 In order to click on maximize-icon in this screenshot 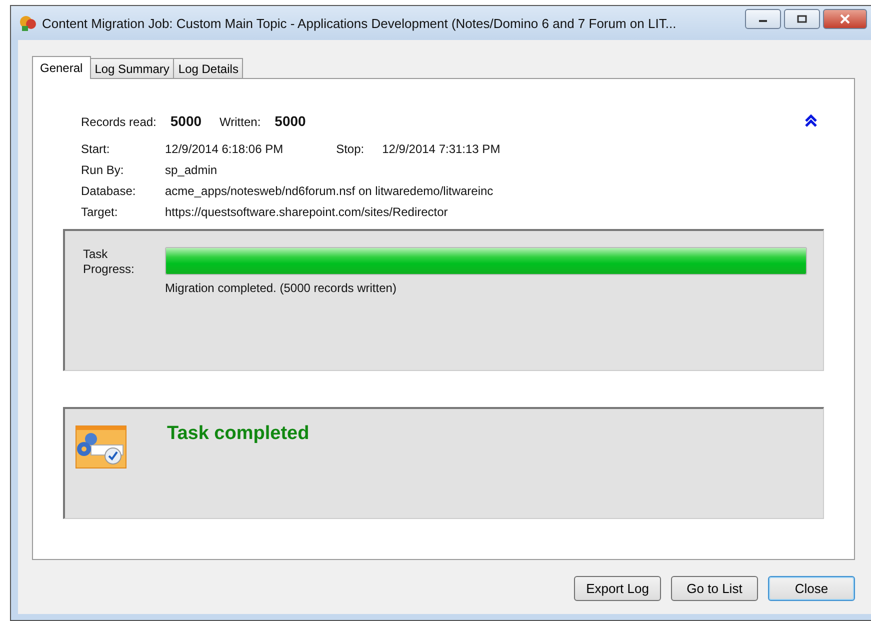, I will do `click(802, 19)`.